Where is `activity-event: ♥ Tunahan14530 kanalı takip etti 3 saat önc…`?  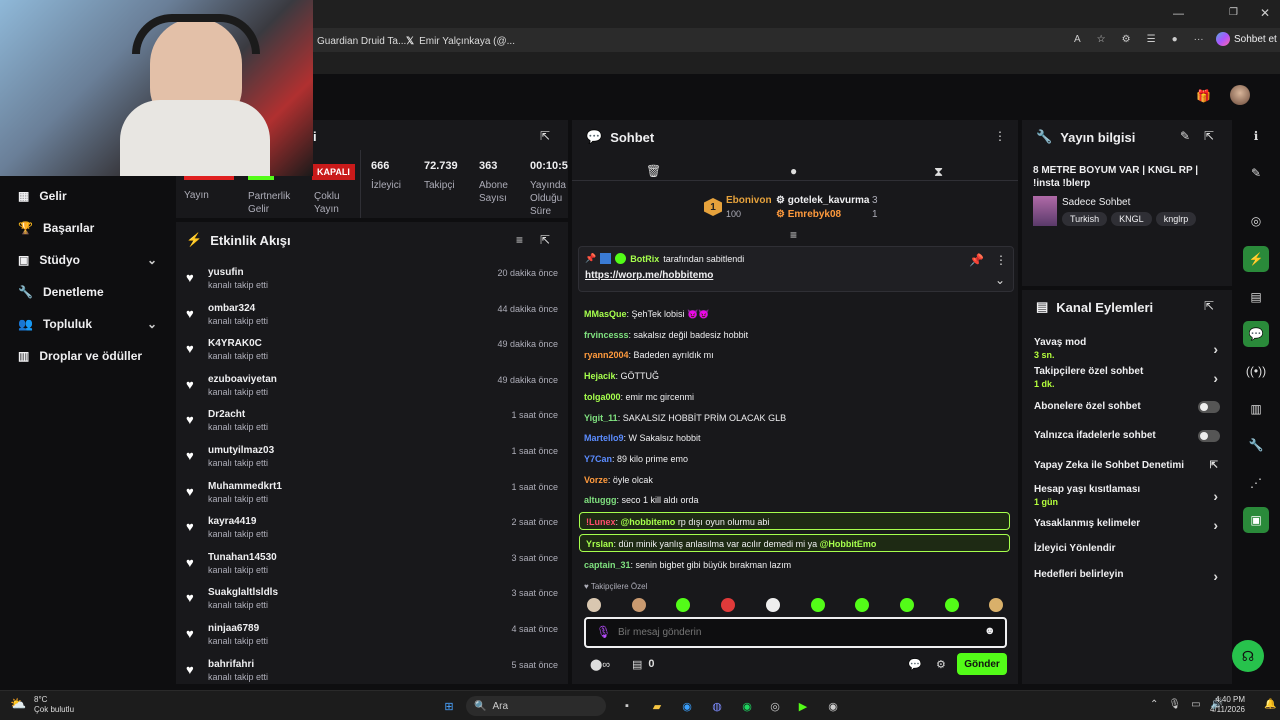
activity-event: ♥ Tunahan14530 kanalı takip etti 3 saat önc… is located at coordinates (372, 566).